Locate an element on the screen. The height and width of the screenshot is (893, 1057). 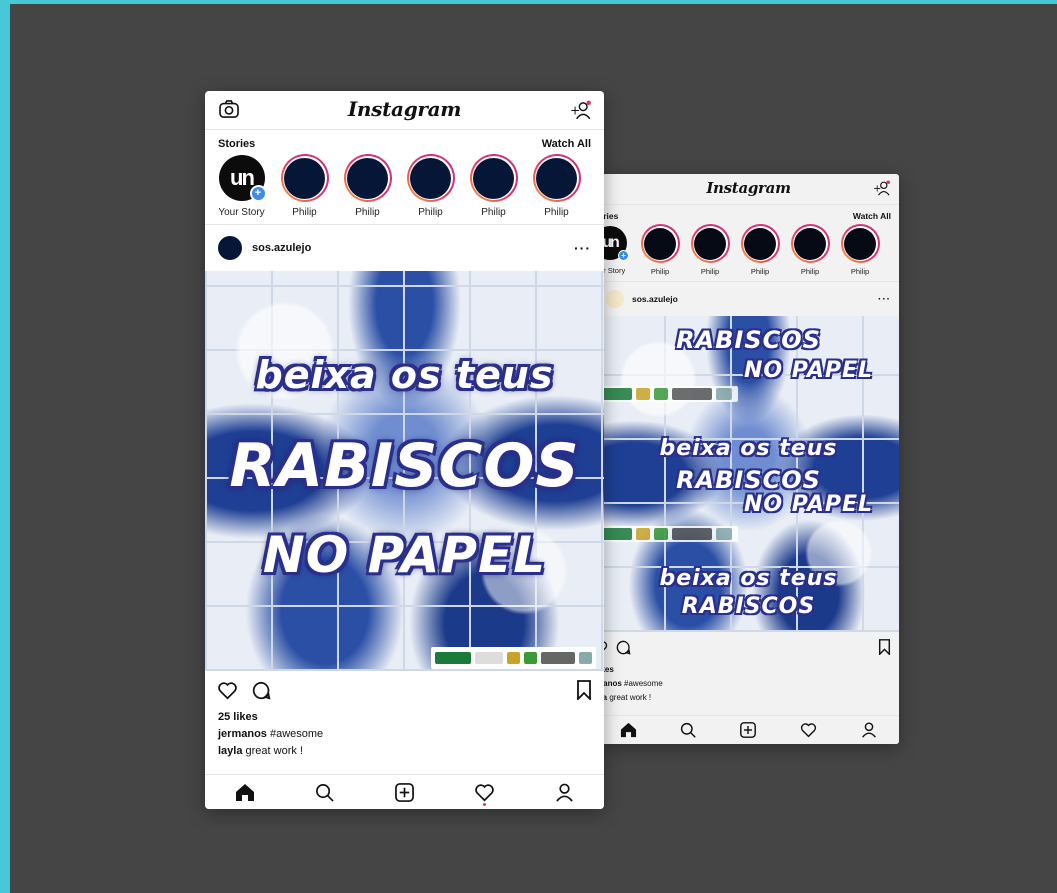
caption-line: jermanos #awesome is located at coordinates (404, 734).